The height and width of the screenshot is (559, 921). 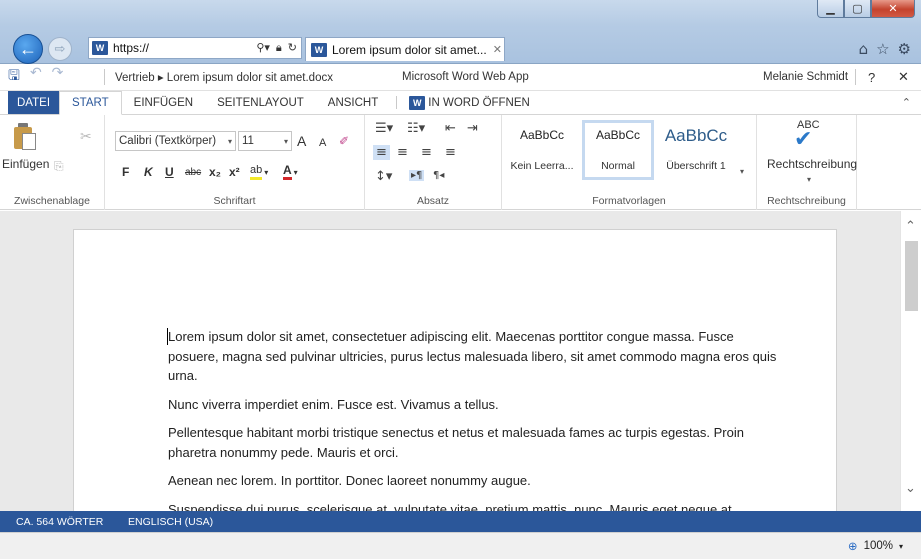 I want to click on tab-page-layout: SEITENLAYOUT, so click(x=260, y=102).